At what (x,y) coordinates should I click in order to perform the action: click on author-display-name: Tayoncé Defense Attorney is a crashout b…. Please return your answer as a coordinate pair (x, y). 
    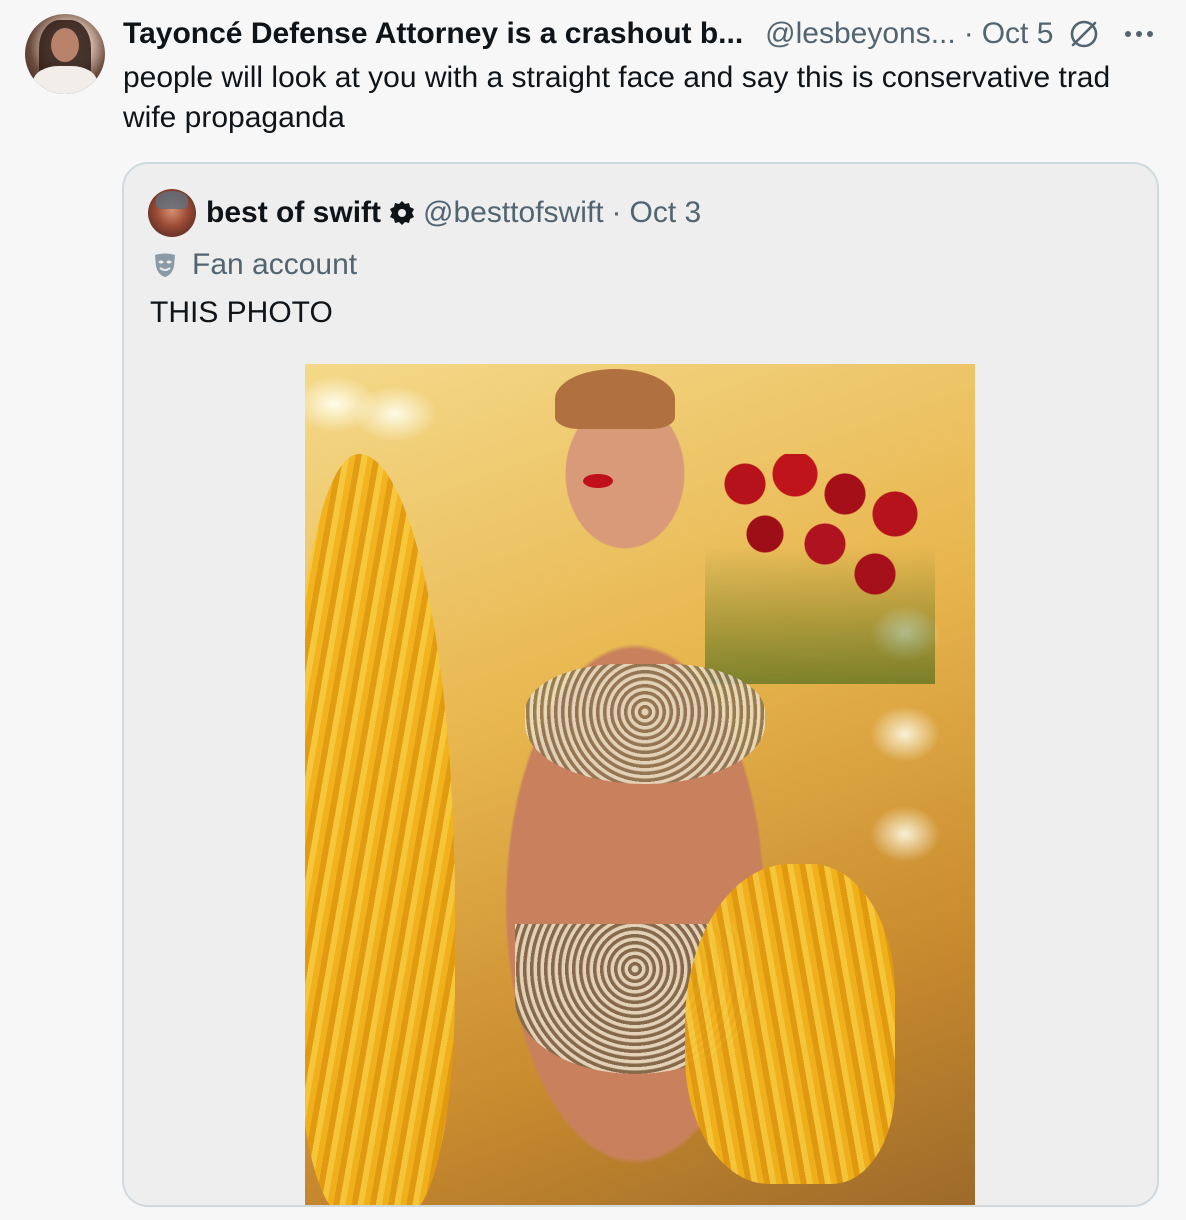
    Looking at the image, I should click on (433, 34).